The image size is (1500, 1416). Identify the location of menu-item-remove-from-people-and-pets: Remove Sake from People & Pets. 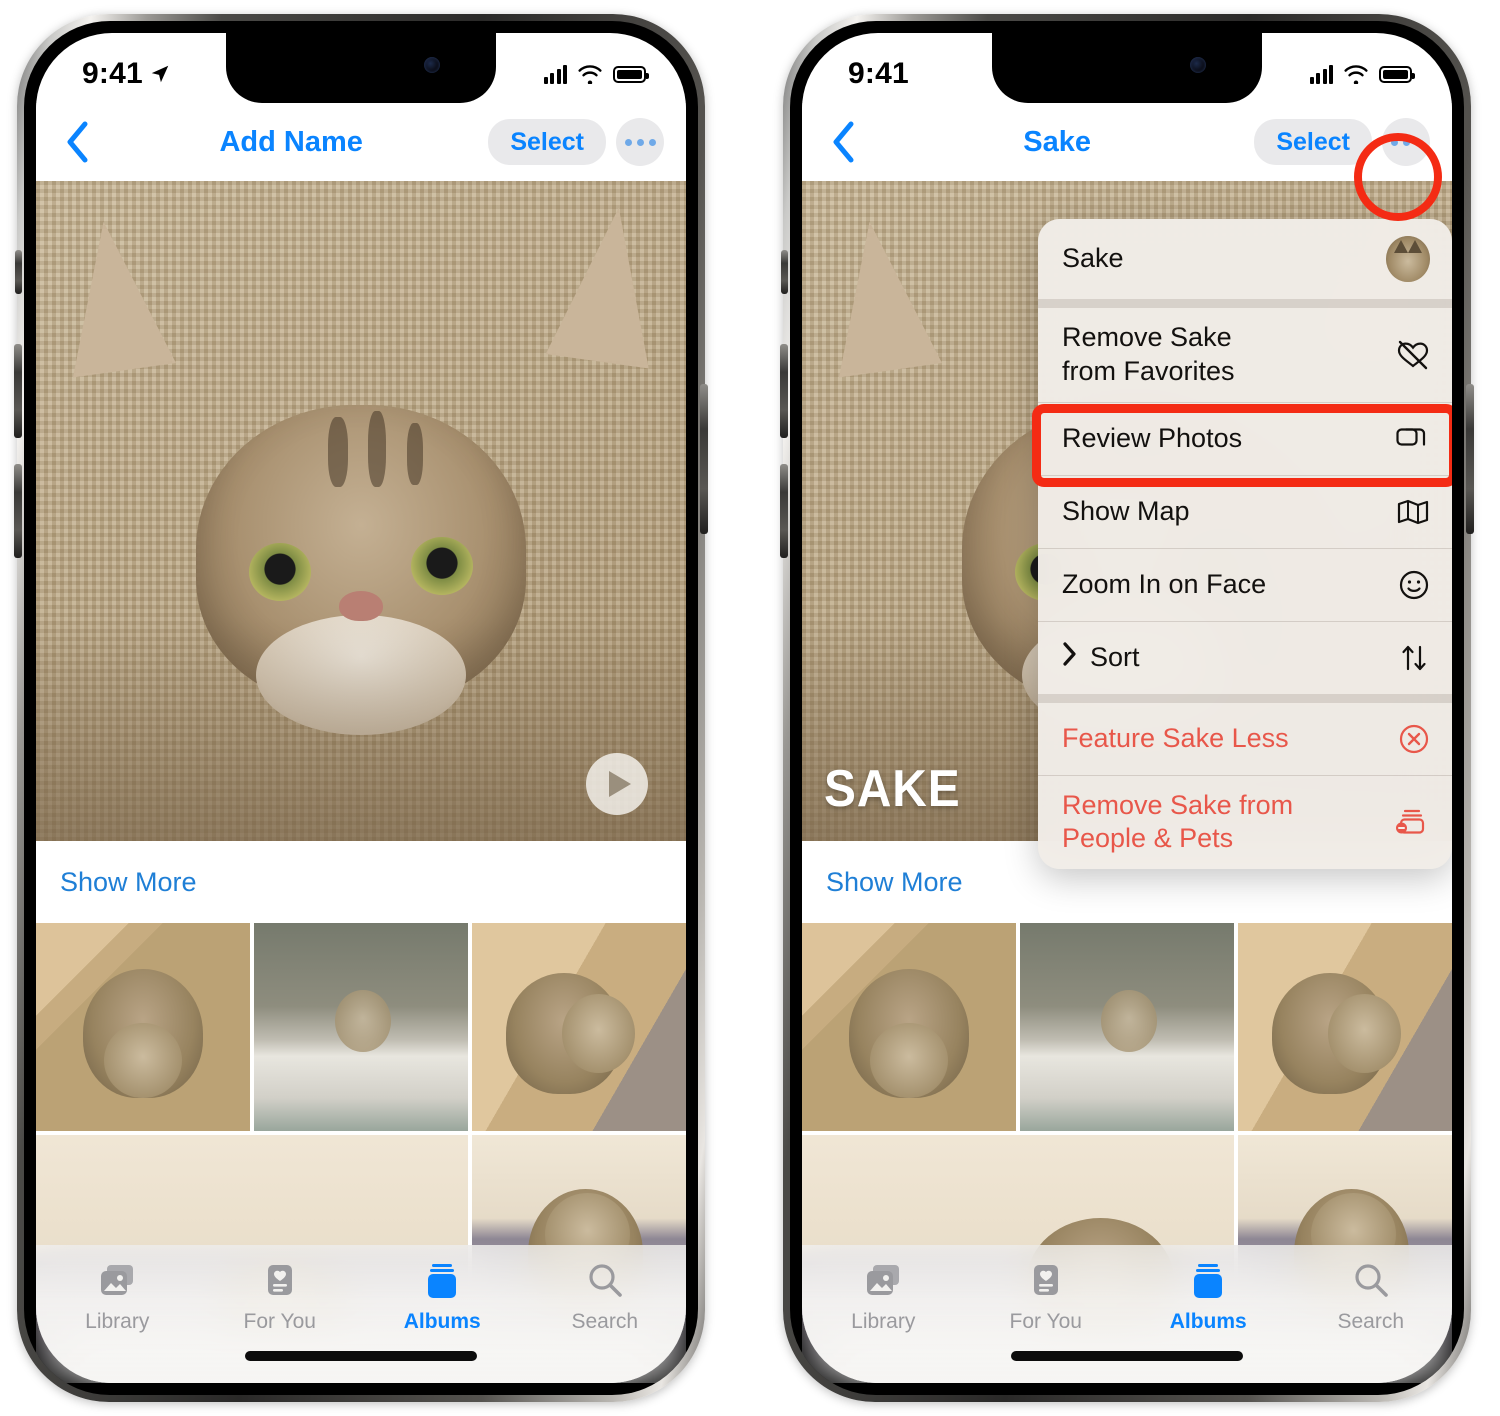
(1245, 822).